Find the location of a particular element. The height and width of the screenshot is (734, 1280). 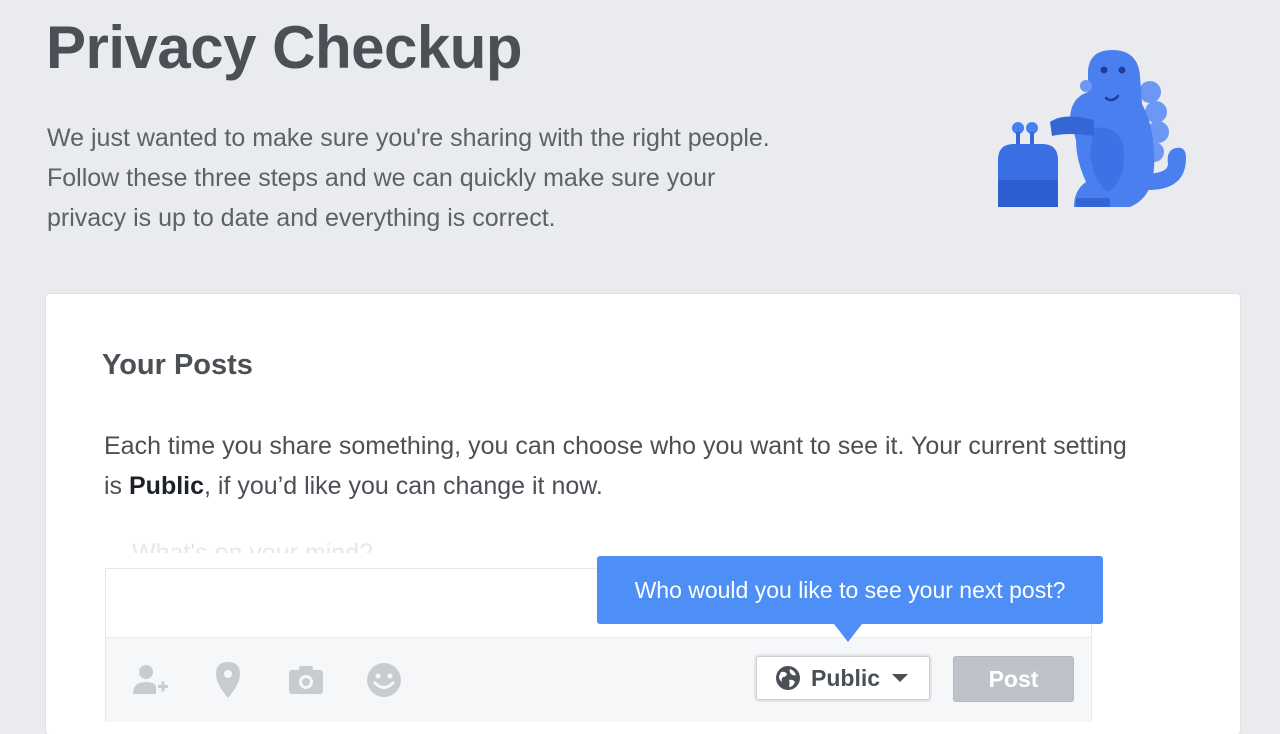

camera-icon is located at coordinates (306, 680).